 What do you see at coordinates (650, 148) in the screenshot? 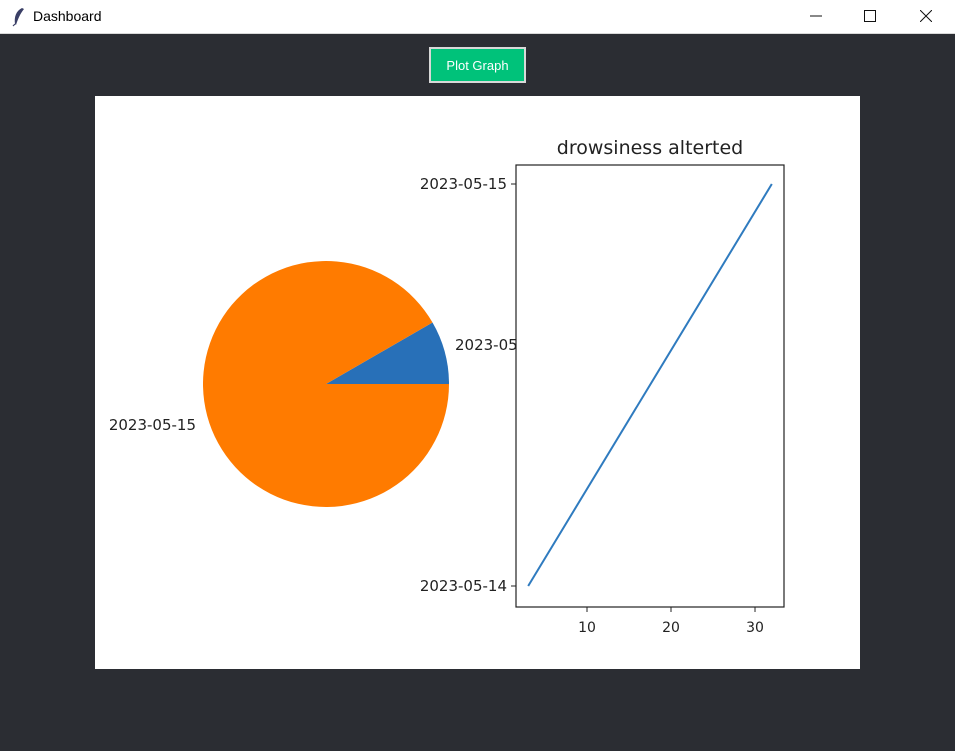
I see `line-chart-title: drowsiness alterted` at bounding box center [650, 148].